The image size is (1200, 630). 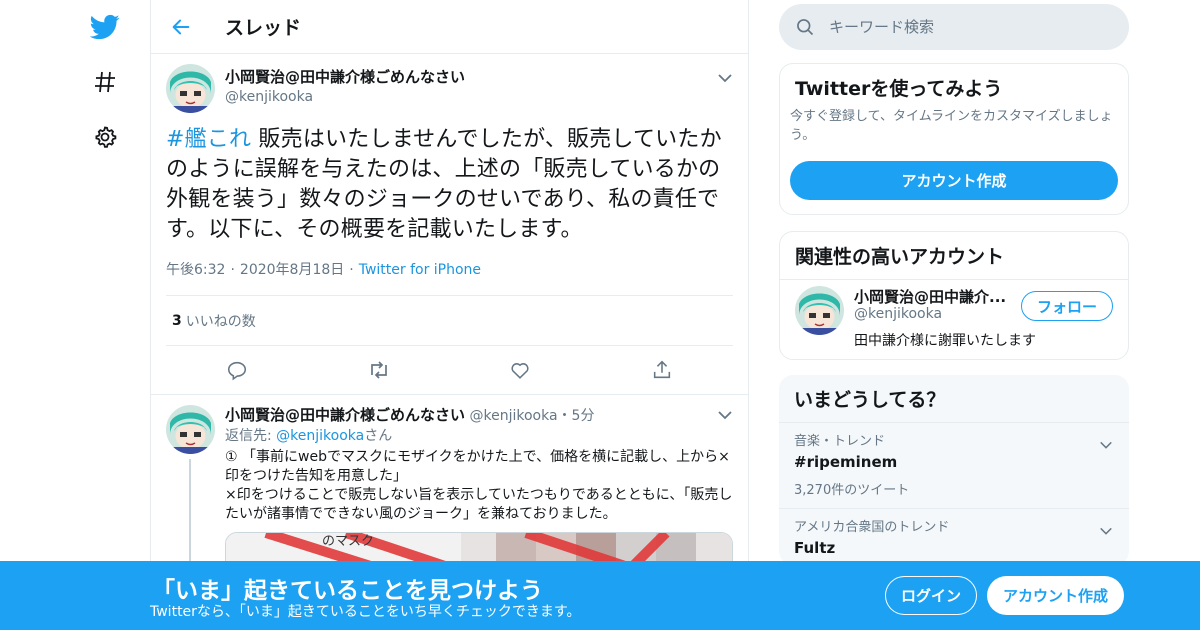 I want to click on trend-context: アメリカ合衆国のトレンド, so click(x=872, y=527).